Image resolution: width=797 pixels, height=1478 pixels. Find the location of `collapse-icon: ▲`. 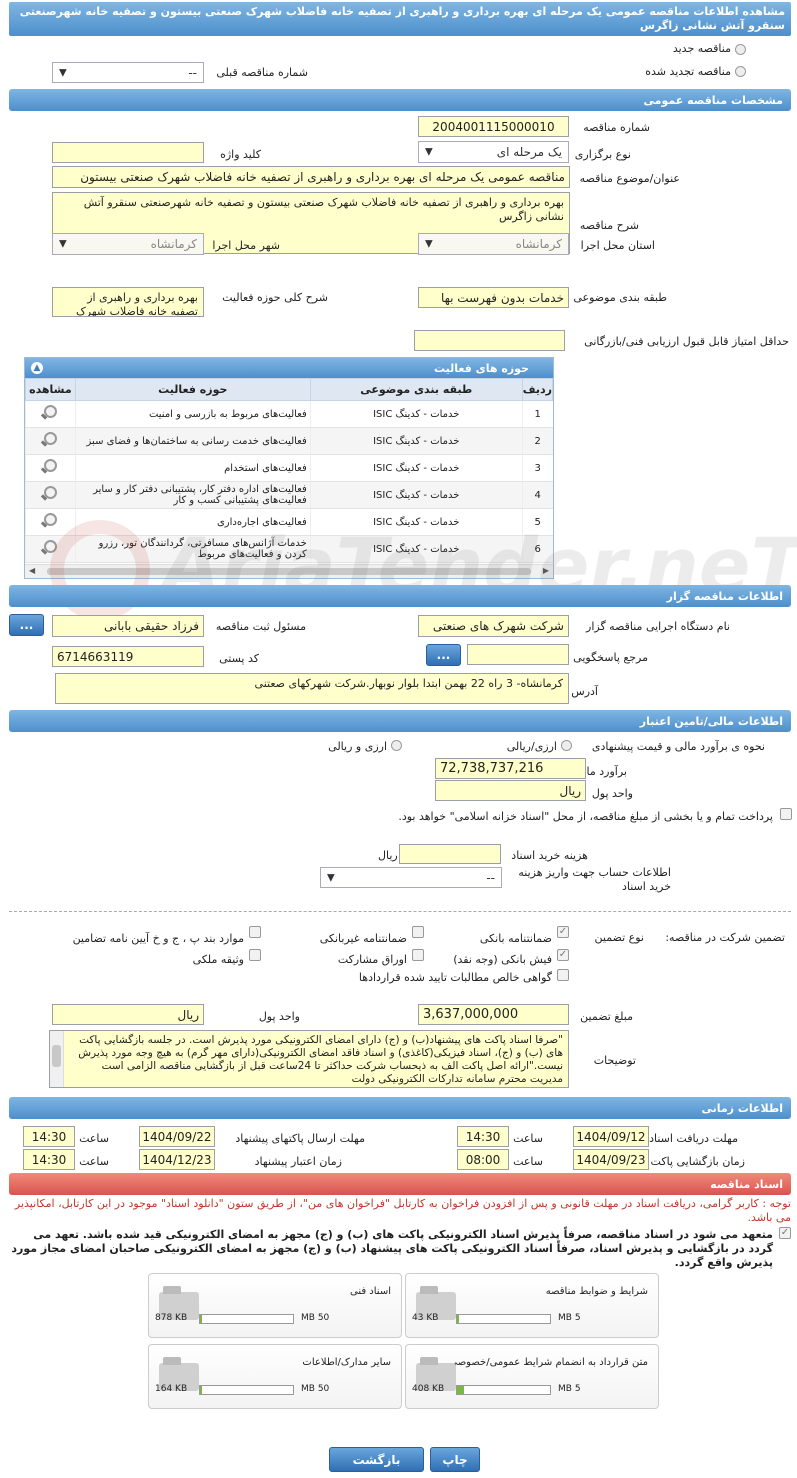

collapse-icon: ▲ is located at coordinates (37, 368).